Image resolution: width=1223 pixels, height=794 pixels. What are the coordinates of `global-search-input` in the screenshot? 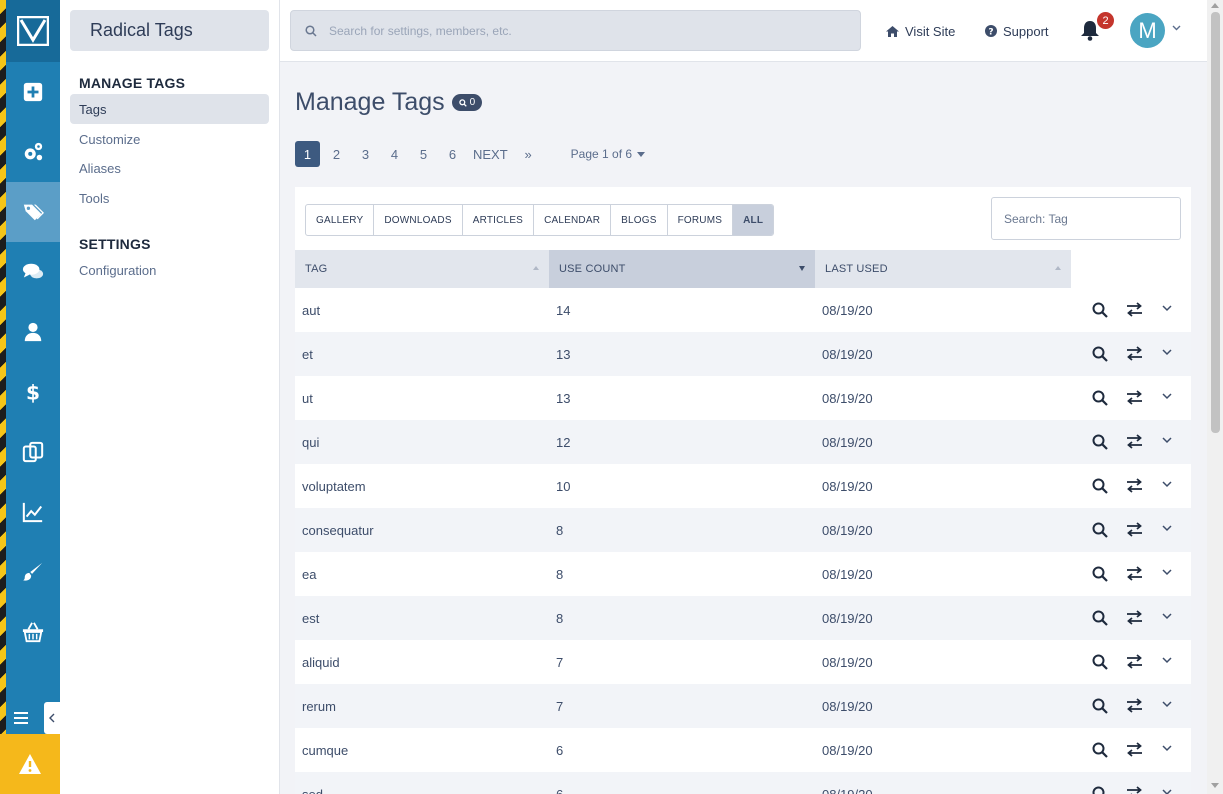 It's located at (579, 30).